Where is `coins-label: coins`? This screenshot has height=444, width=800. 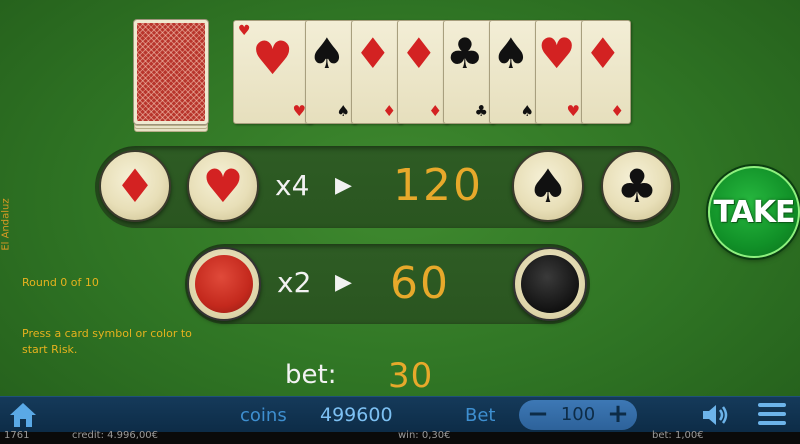
coins-label: coins is located at coordinates (263, 415).